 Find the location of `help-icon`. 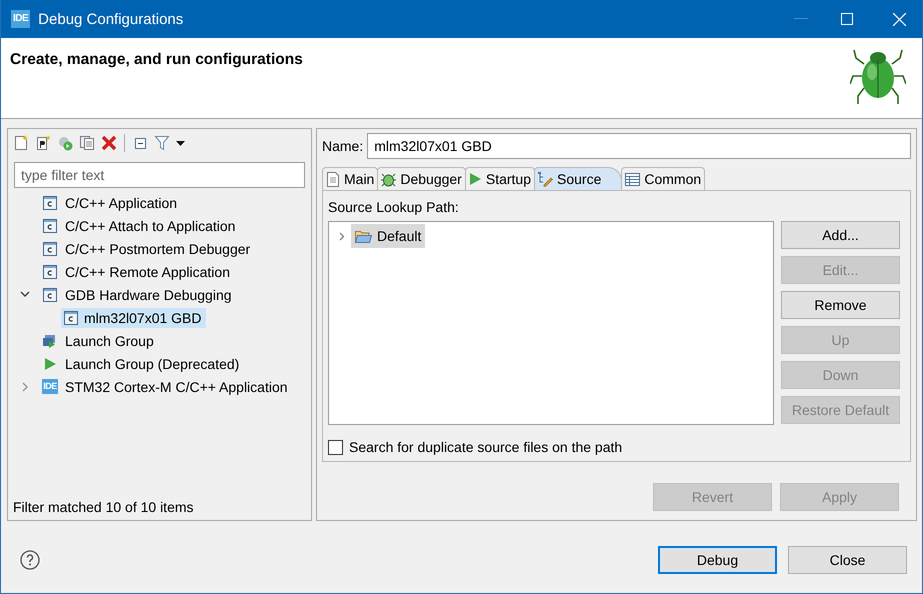

help-icon is located at coordinates (30, 560).